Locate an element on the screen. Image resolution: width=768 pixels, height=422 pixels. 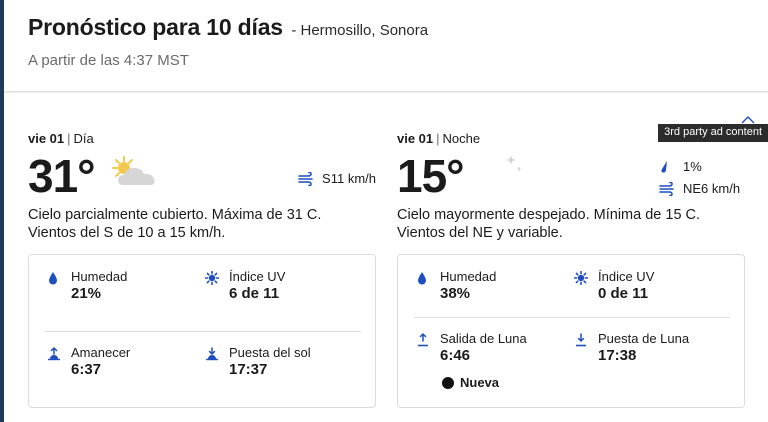
day-wind-value: S11 km/h is located at coordinates (349, 178).